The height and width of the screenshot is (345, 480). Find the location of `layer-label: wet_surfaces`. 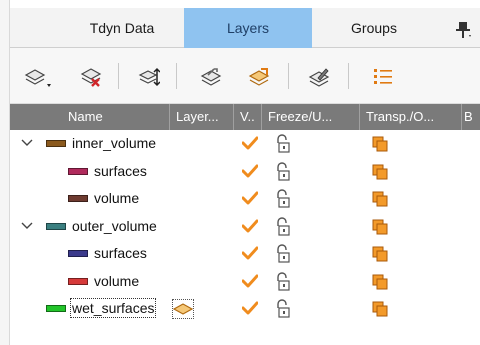

layer-label: wet_surfaces is located at coordinates (113, 308).